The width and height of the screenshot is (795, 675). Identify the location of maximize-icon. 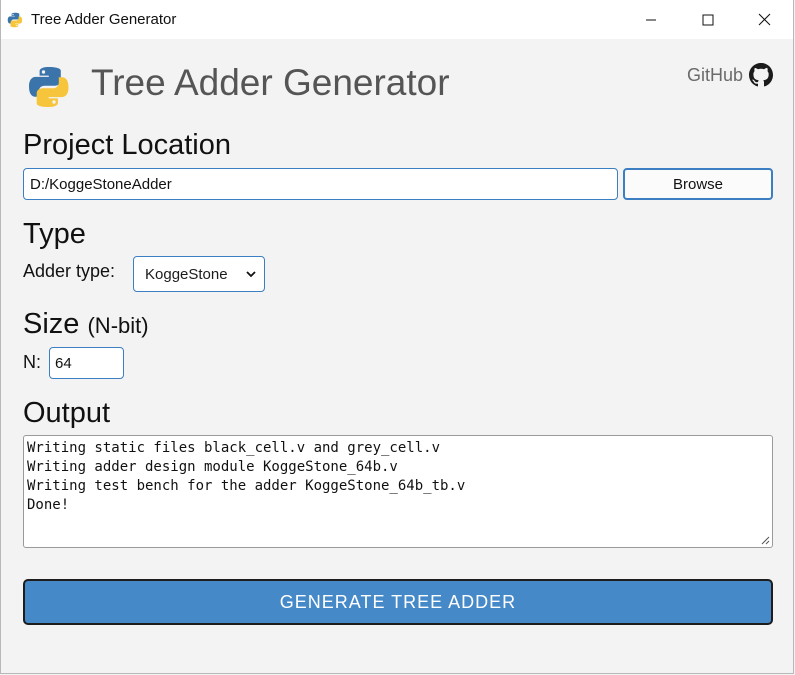
(707, 19).